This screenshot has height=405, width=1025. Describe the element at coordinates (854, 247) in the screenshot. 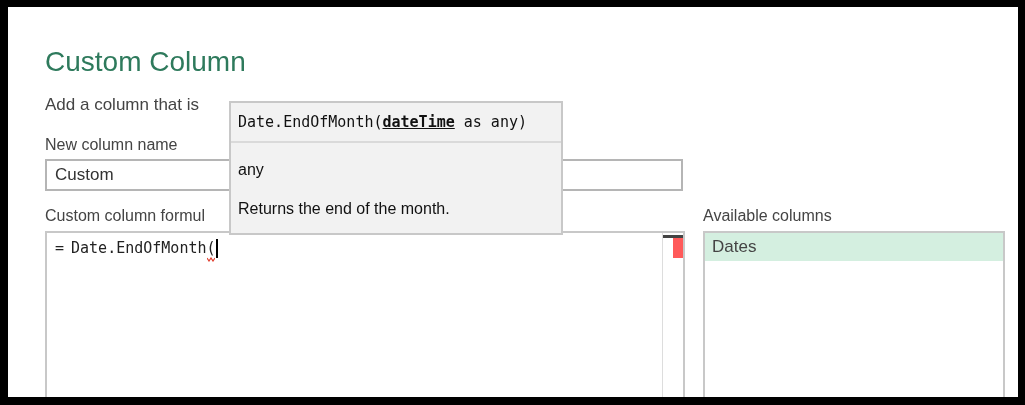

I see `column-item: Dates` at that location.